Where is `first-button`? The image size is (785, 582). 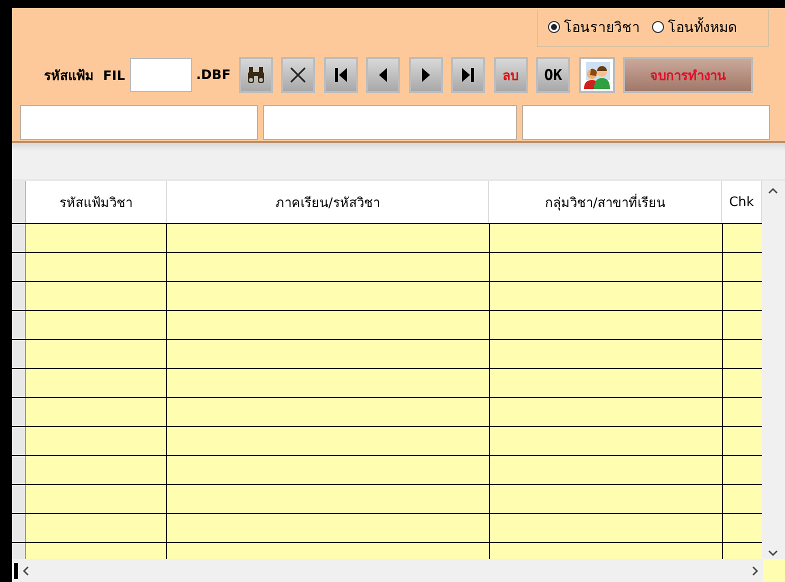
first-button is located at coordinates (341, 75).